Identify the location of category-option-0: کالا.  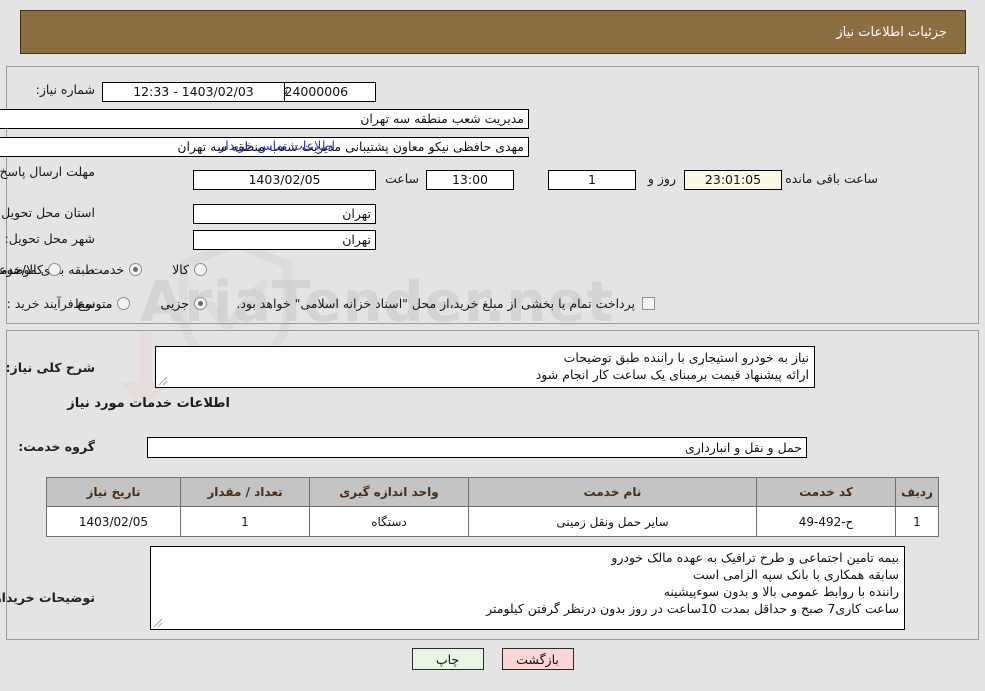
(189, 269).